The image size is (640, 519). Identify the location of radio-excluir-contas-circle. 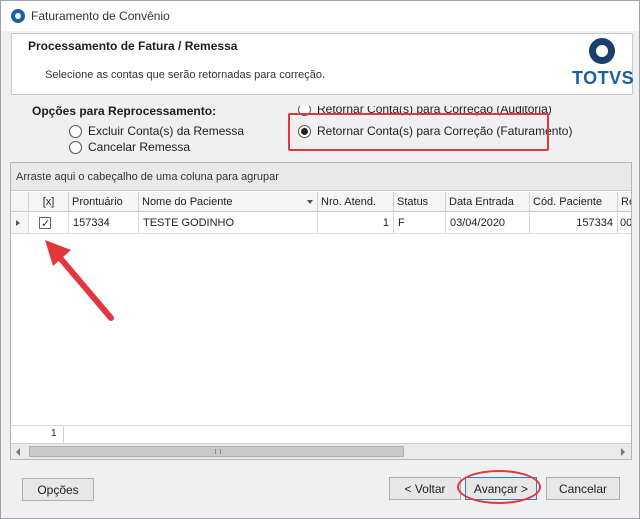
(75, 131).